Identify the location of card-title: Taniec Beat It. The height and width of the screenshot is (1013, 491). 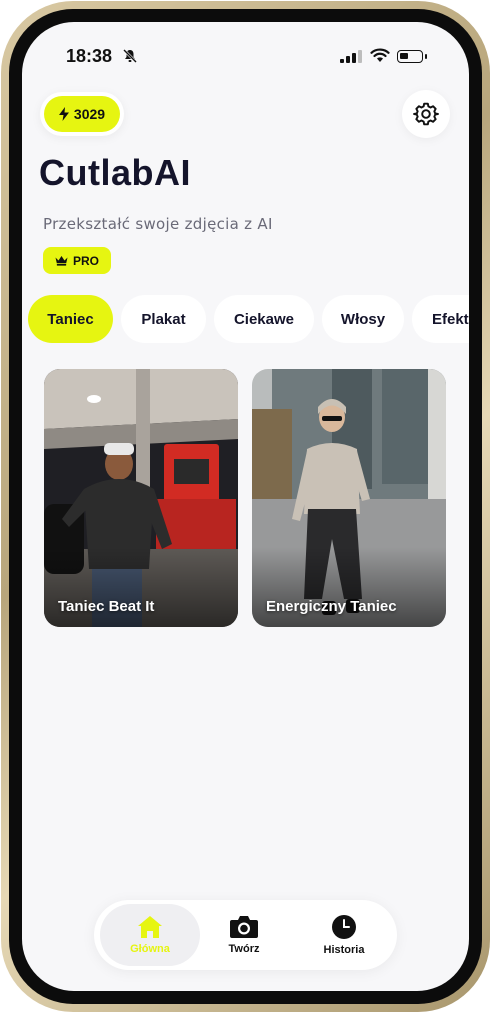
(106, 606).